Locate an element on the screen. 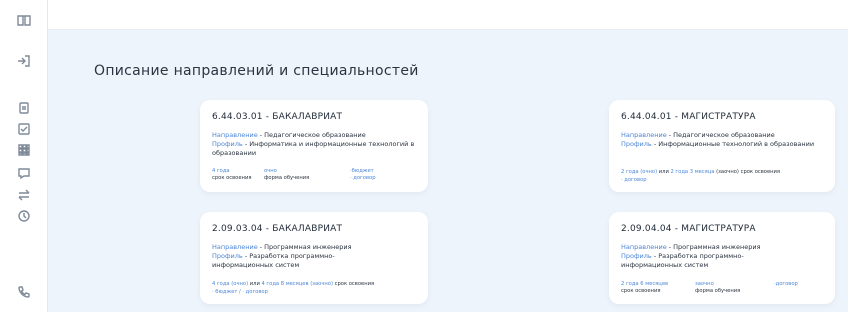  duration-fulltime: 2 года (очно) is located at coordinates (639, 172).